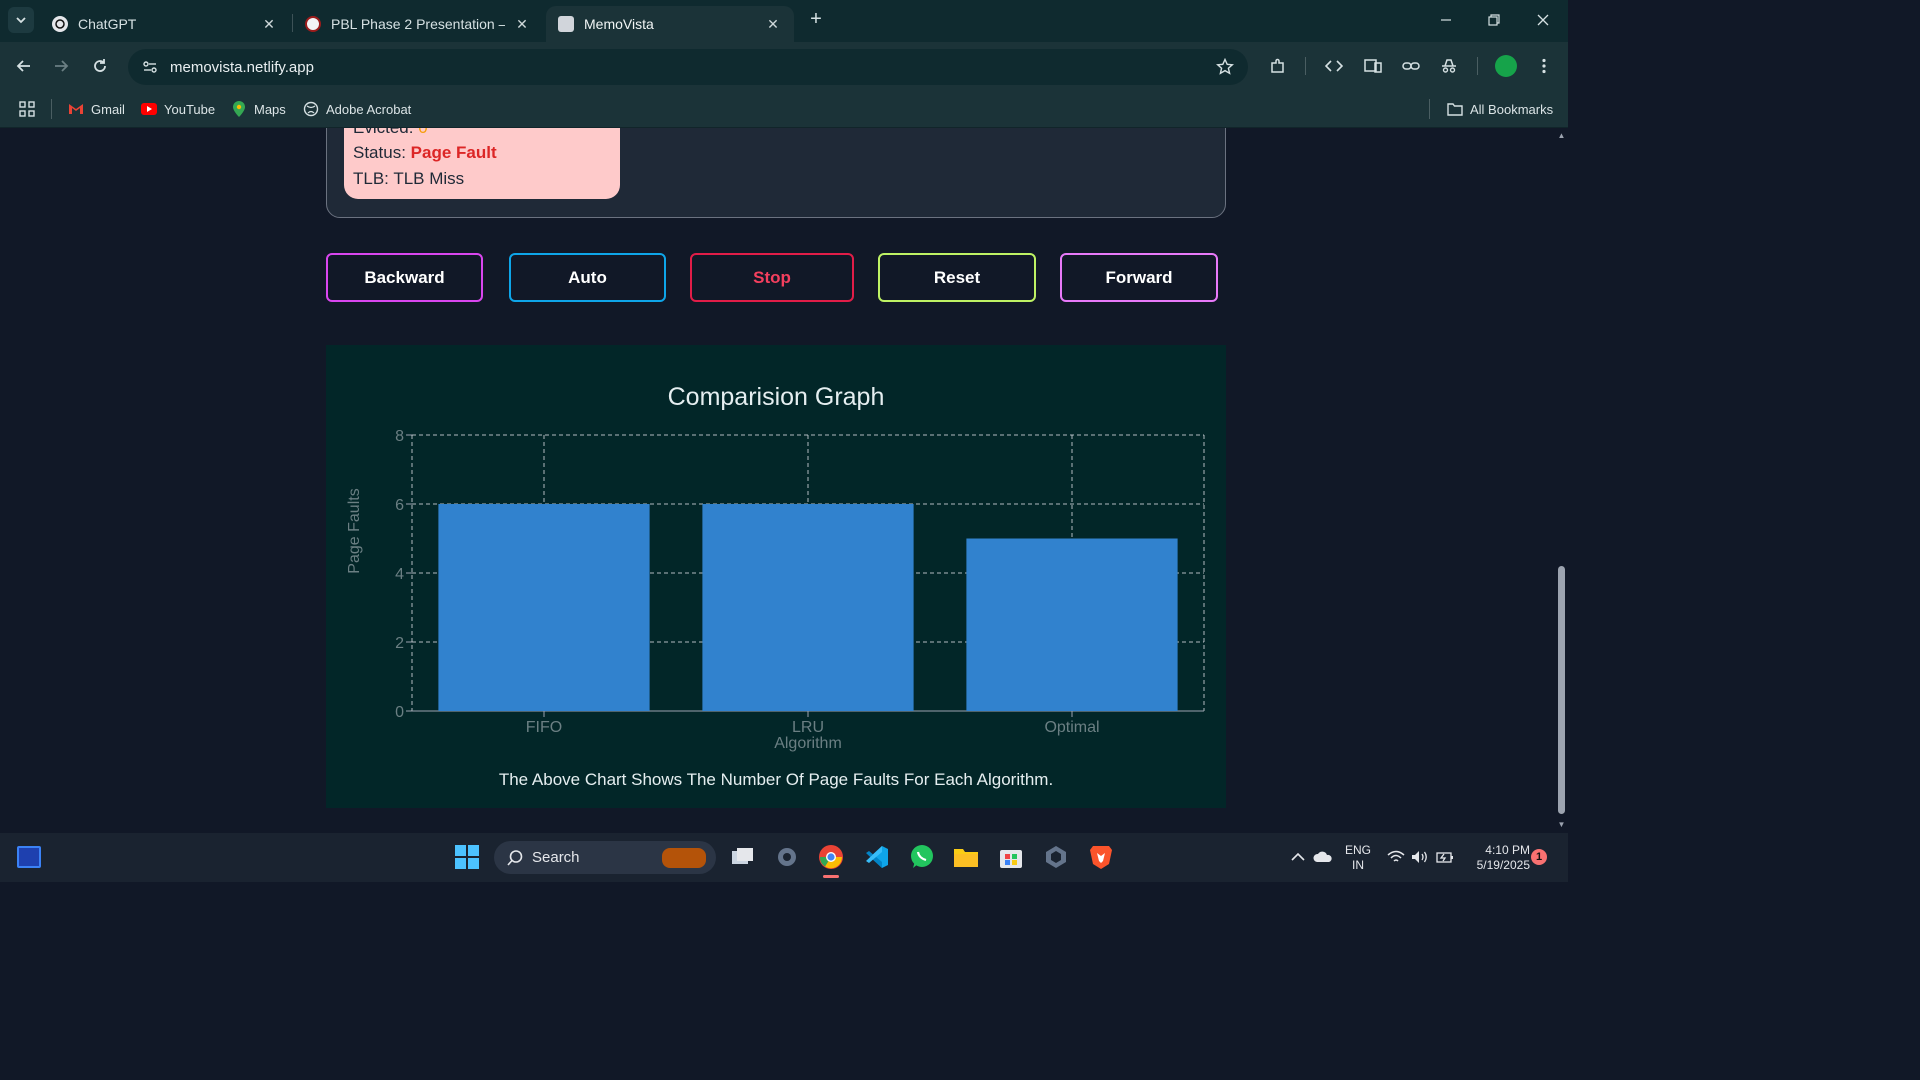 The image size is (1920, 1080). Describe the element at coordinates (242, 67) in the screenshot. I see `url-text: memovista.netlify.app` at that location.